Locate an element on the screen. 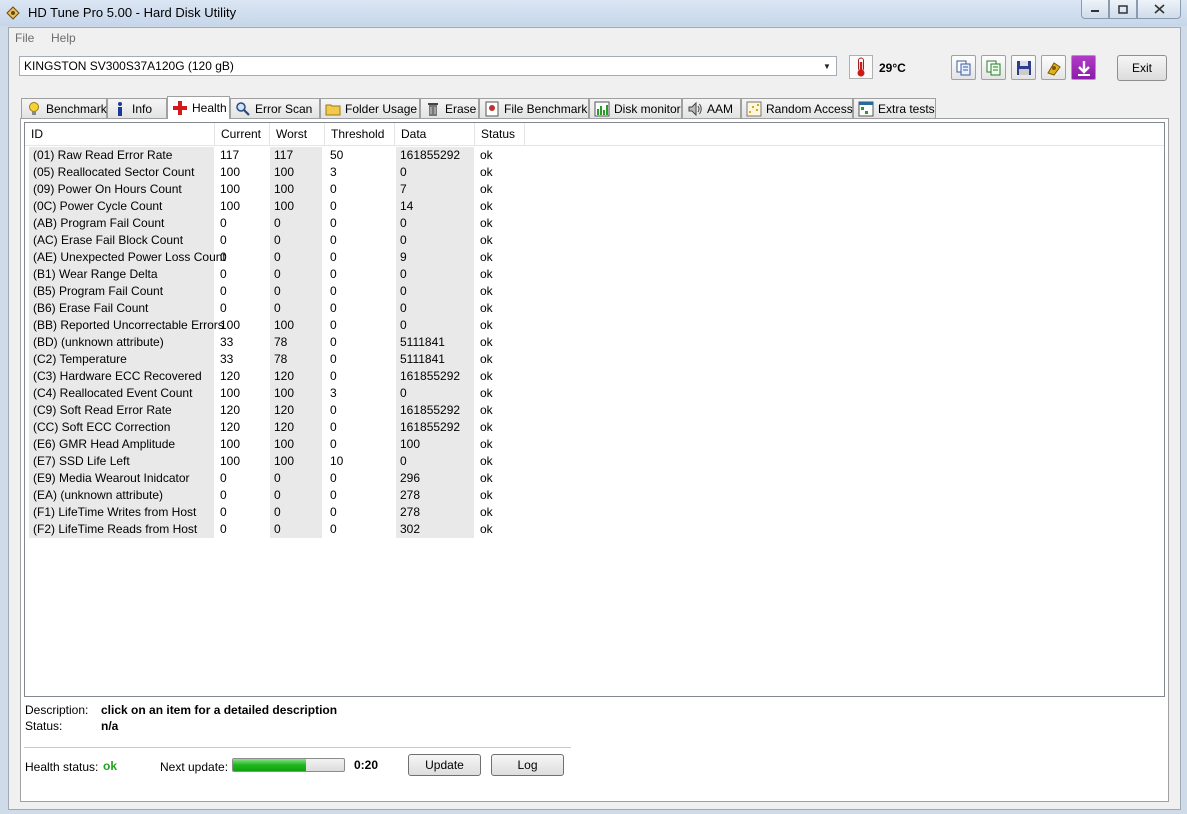 The image size is (1187, 814). table-row: (0C) Power Cycle Count 100 100 0 14 ok is located at coordinates (285, 206).